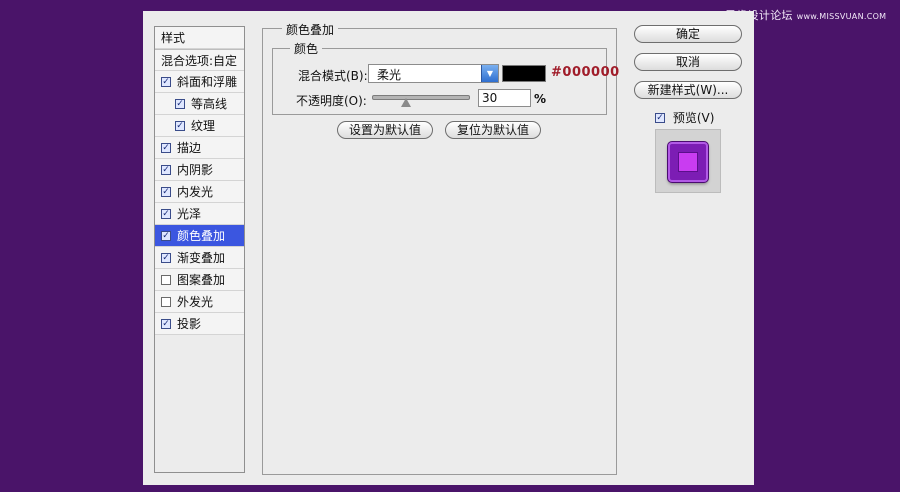 The height and width of the screenshot is (492, 900). I want to click on style-item: ✓ 等高线, so click(199, 104).